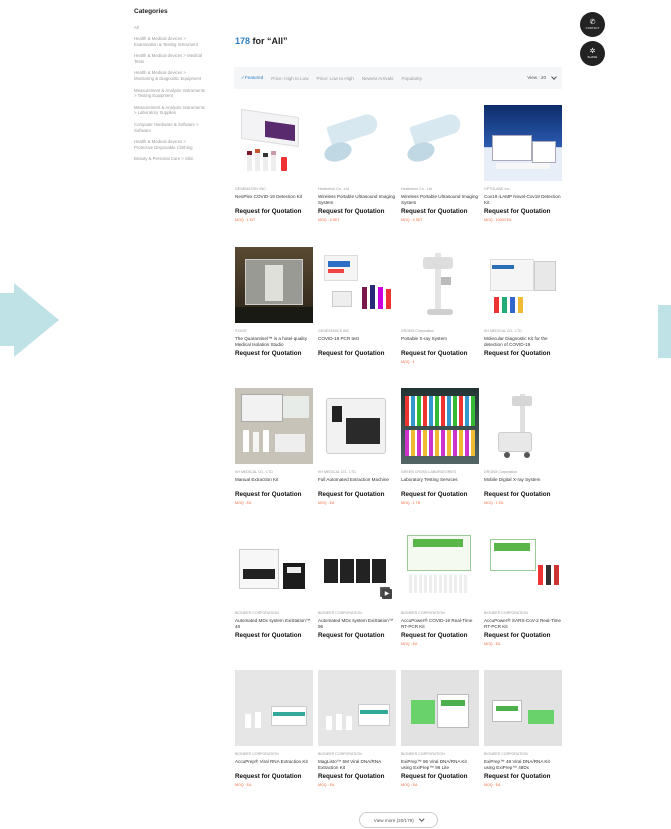  I want to click on product-name: Automated MDx system ExiStation™ 48, so click(274, 624).